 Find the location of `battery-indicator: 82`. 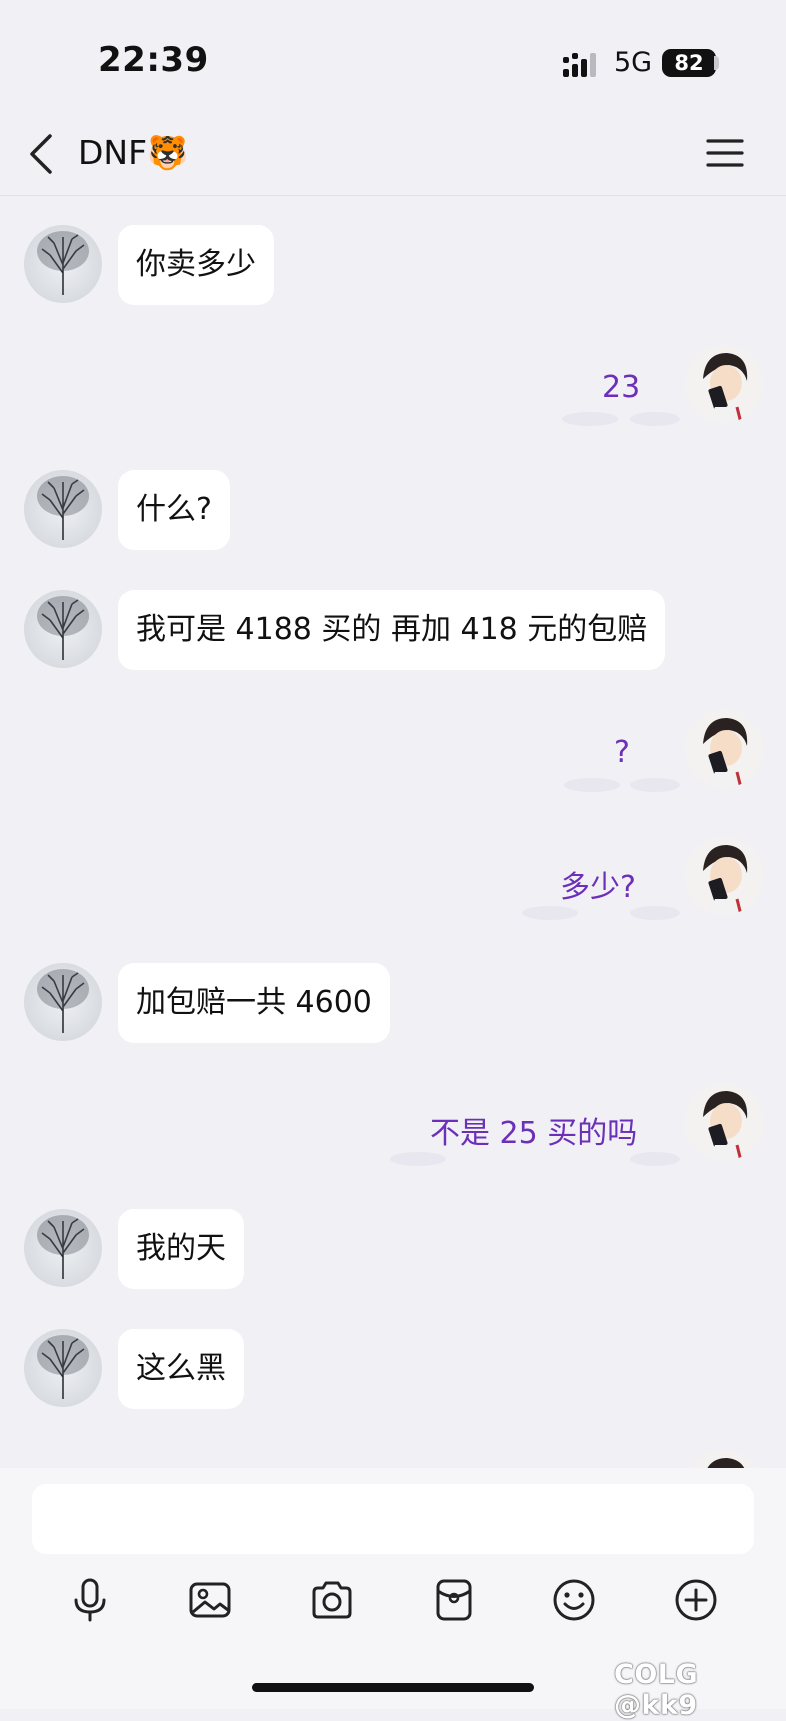

battery-indicator: 82 is located at coordinates (689, 63).